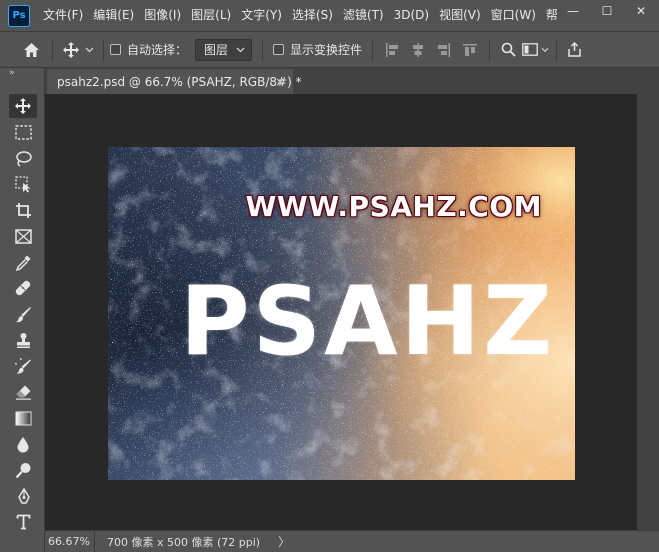 This screenshot has height=552, width=659. I want to click on lasso-tool, so click(23, 158).